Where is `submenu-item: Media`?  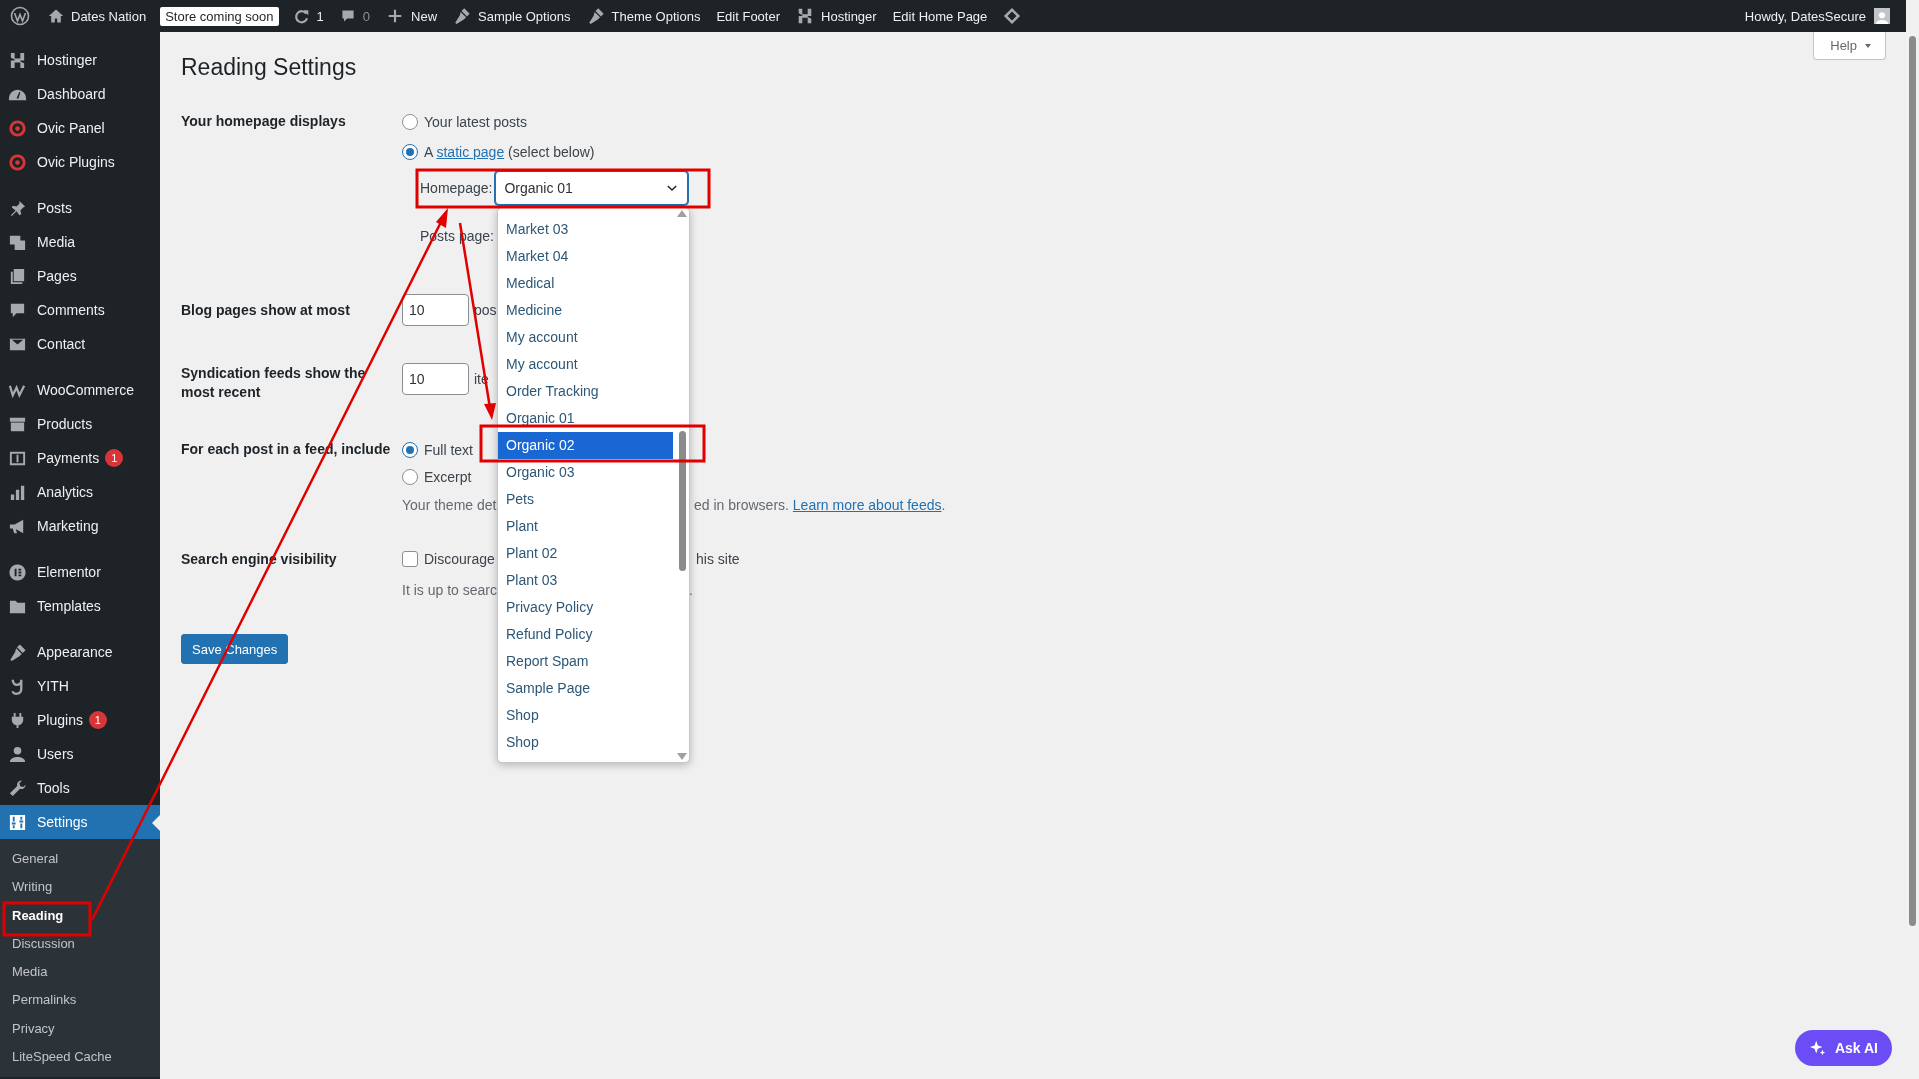 submenu-item: Media is located at coordinates (80, 972).